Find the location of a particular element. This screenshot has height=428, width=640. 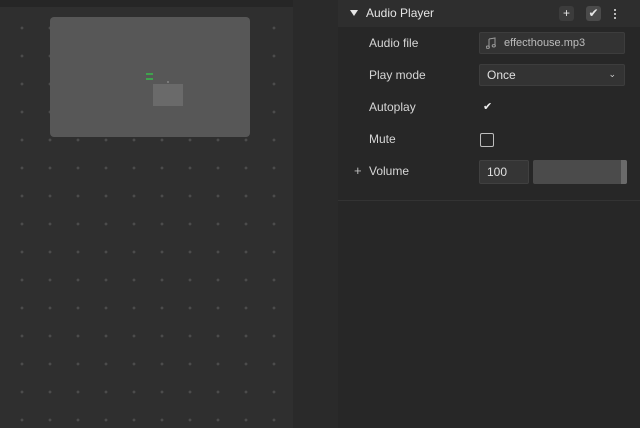

more-menu-icon is located at coordinates (615, 13).